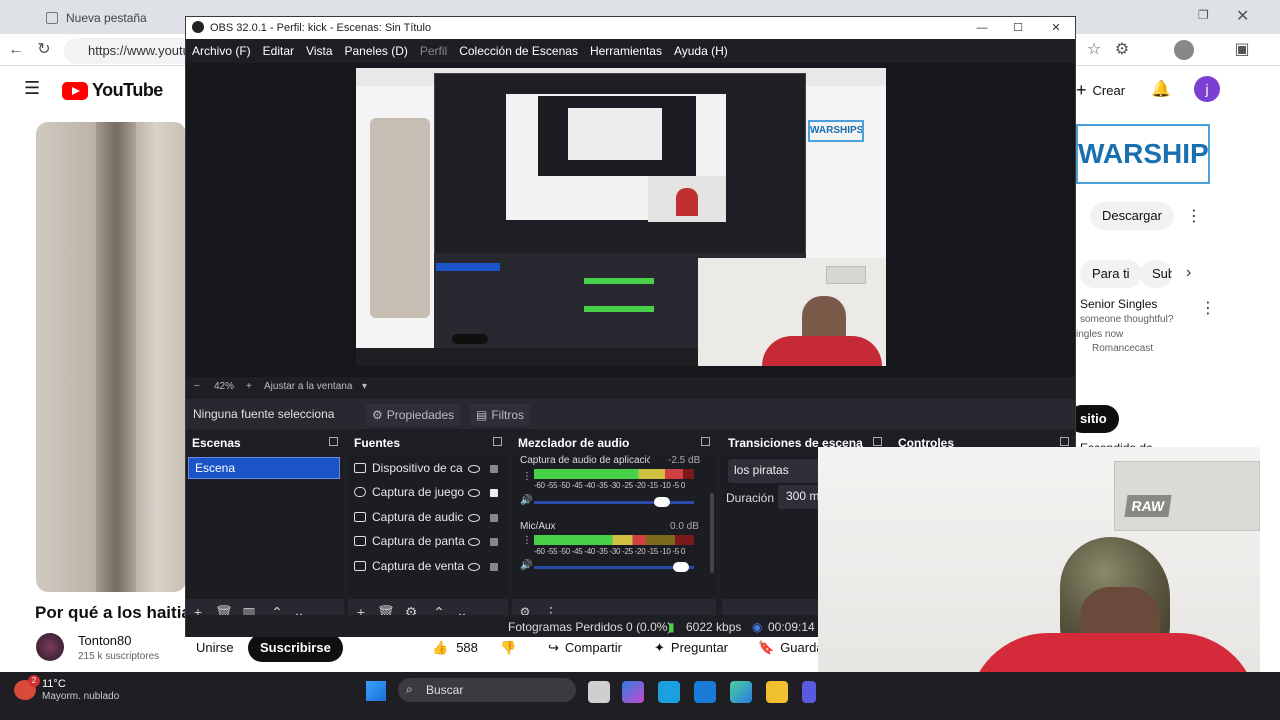 The image size is (1280, 720). I want to click on download-button: Descargar, so click(1132, 216).